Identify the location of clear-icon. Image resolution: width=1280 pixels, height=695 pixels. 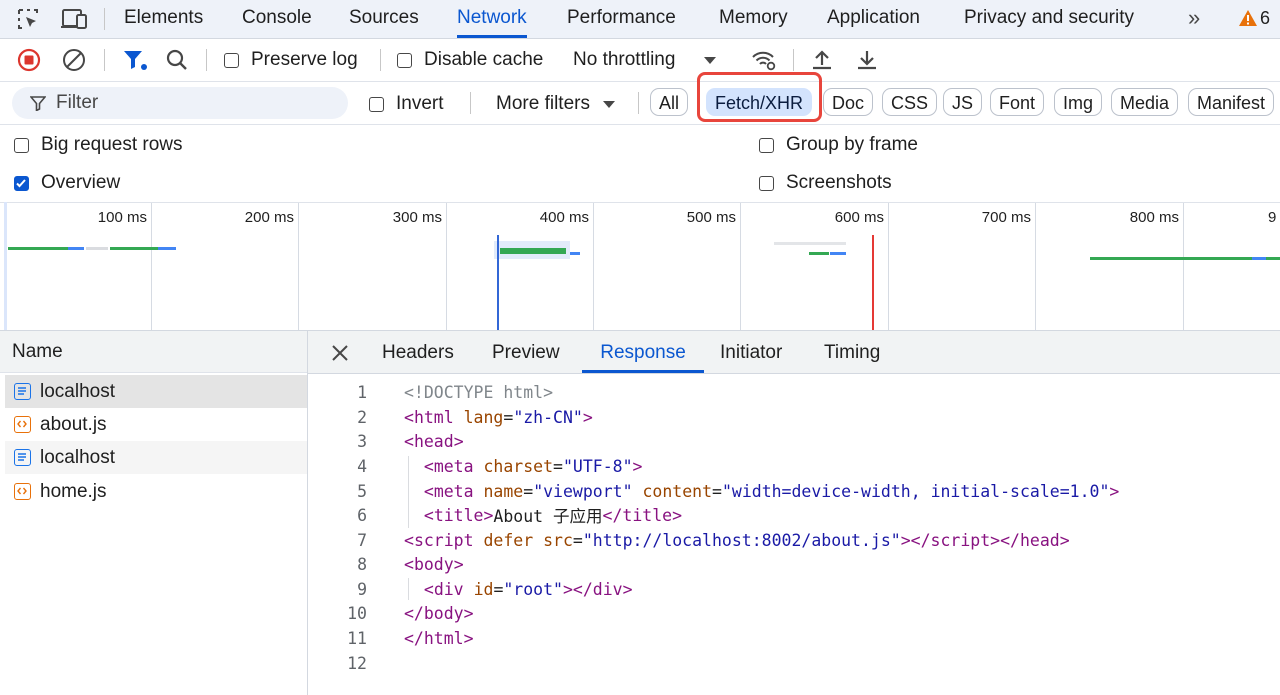
(74, 60).